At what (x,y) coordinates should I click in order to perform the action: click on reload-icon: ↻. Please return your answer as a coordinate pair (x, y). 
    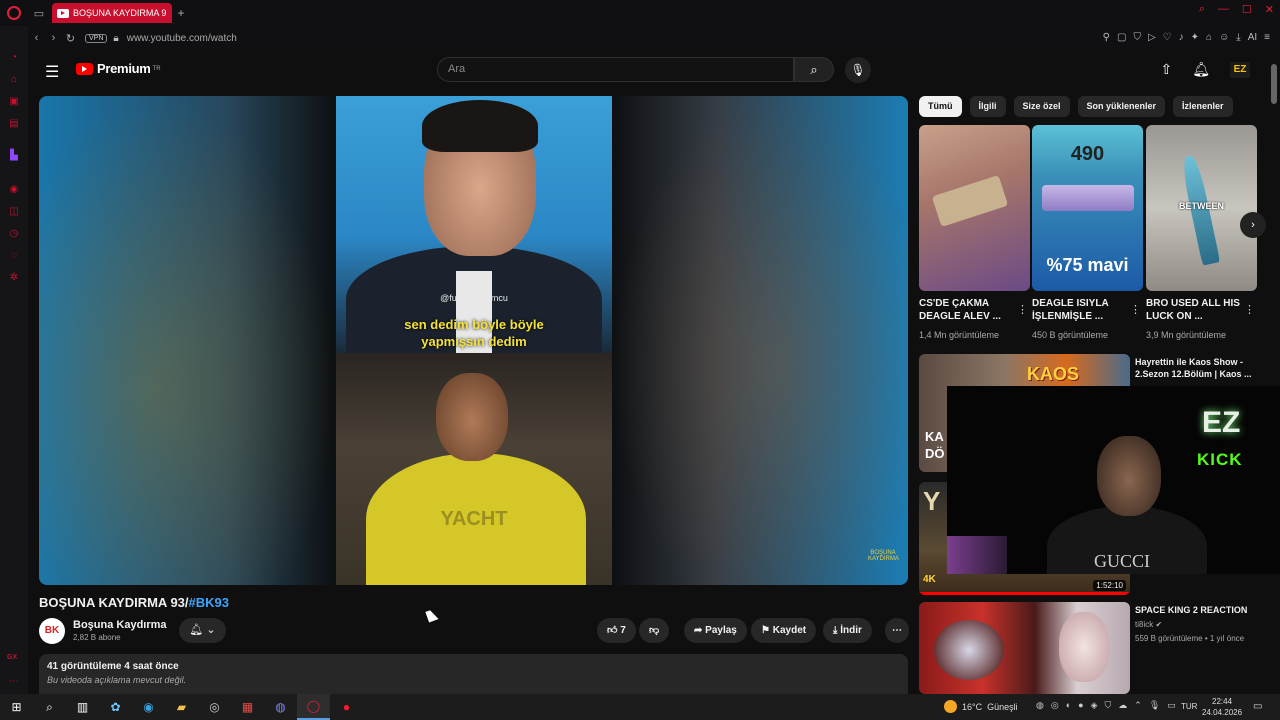
    Looking at the image, I should click on (70, 38).